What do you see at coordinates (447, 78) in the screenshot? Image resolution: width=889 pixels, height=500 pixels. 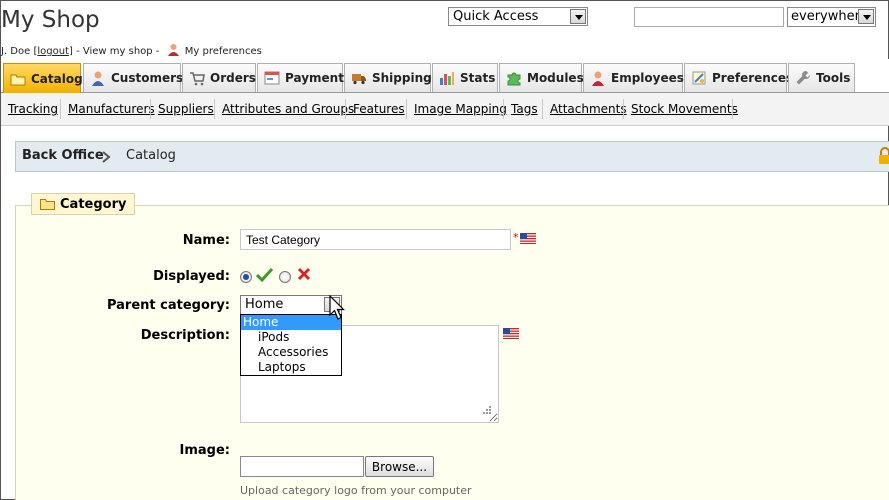 I see `chart-icon` at bounding box center [447, 78].